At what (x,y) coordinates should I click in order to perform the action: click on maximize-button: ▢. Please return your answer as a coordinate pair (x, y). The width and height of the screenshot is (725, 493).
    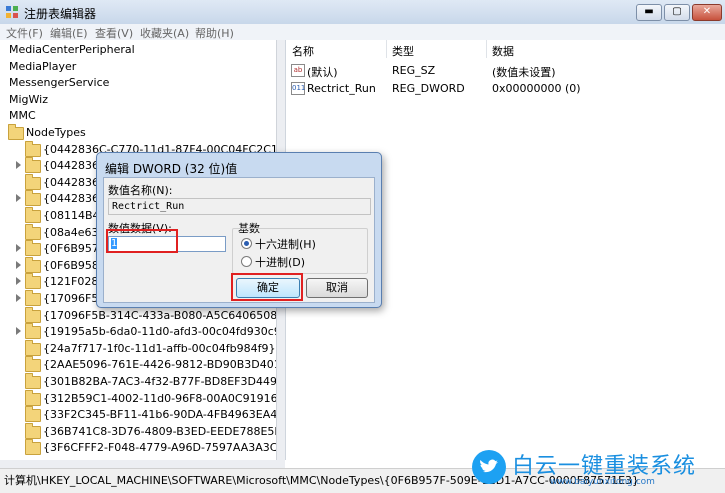
    Looking at the image, I should click on (677, 12).